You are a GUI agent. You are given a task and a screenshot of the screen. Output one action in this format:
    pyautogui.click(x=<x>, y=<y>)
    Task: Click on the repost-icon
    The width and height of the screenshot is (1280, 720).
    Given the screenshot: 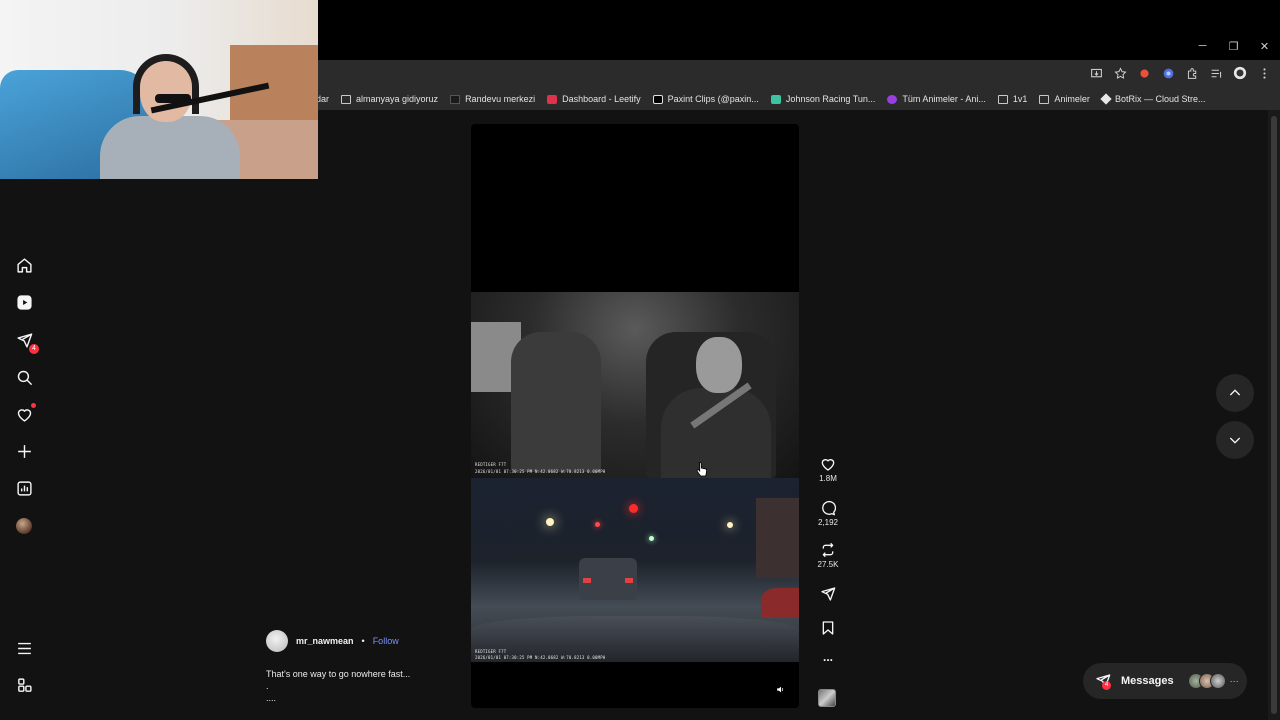 What is the action you would take?
    pyautogui.click(x=828, y=550)
    